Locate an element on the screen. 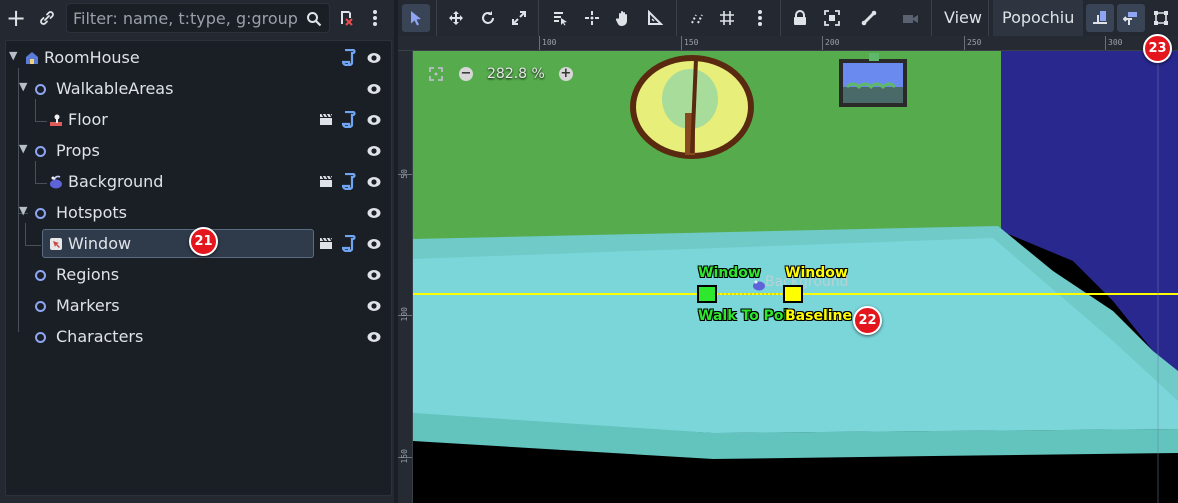 The height and width of the screenshot is (503, 1178). walkable-area-icon is located at coordinates (56, 120).